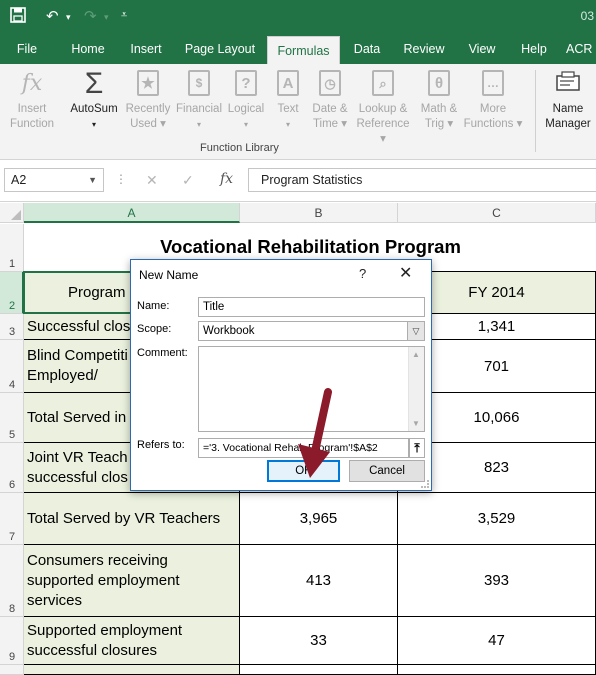 The width and height of the screenshot is (596, 675). What do you see at coordinates (148, 83) in the screenshot?
I see `star-icon: ★` at bounding box center [148, 83].